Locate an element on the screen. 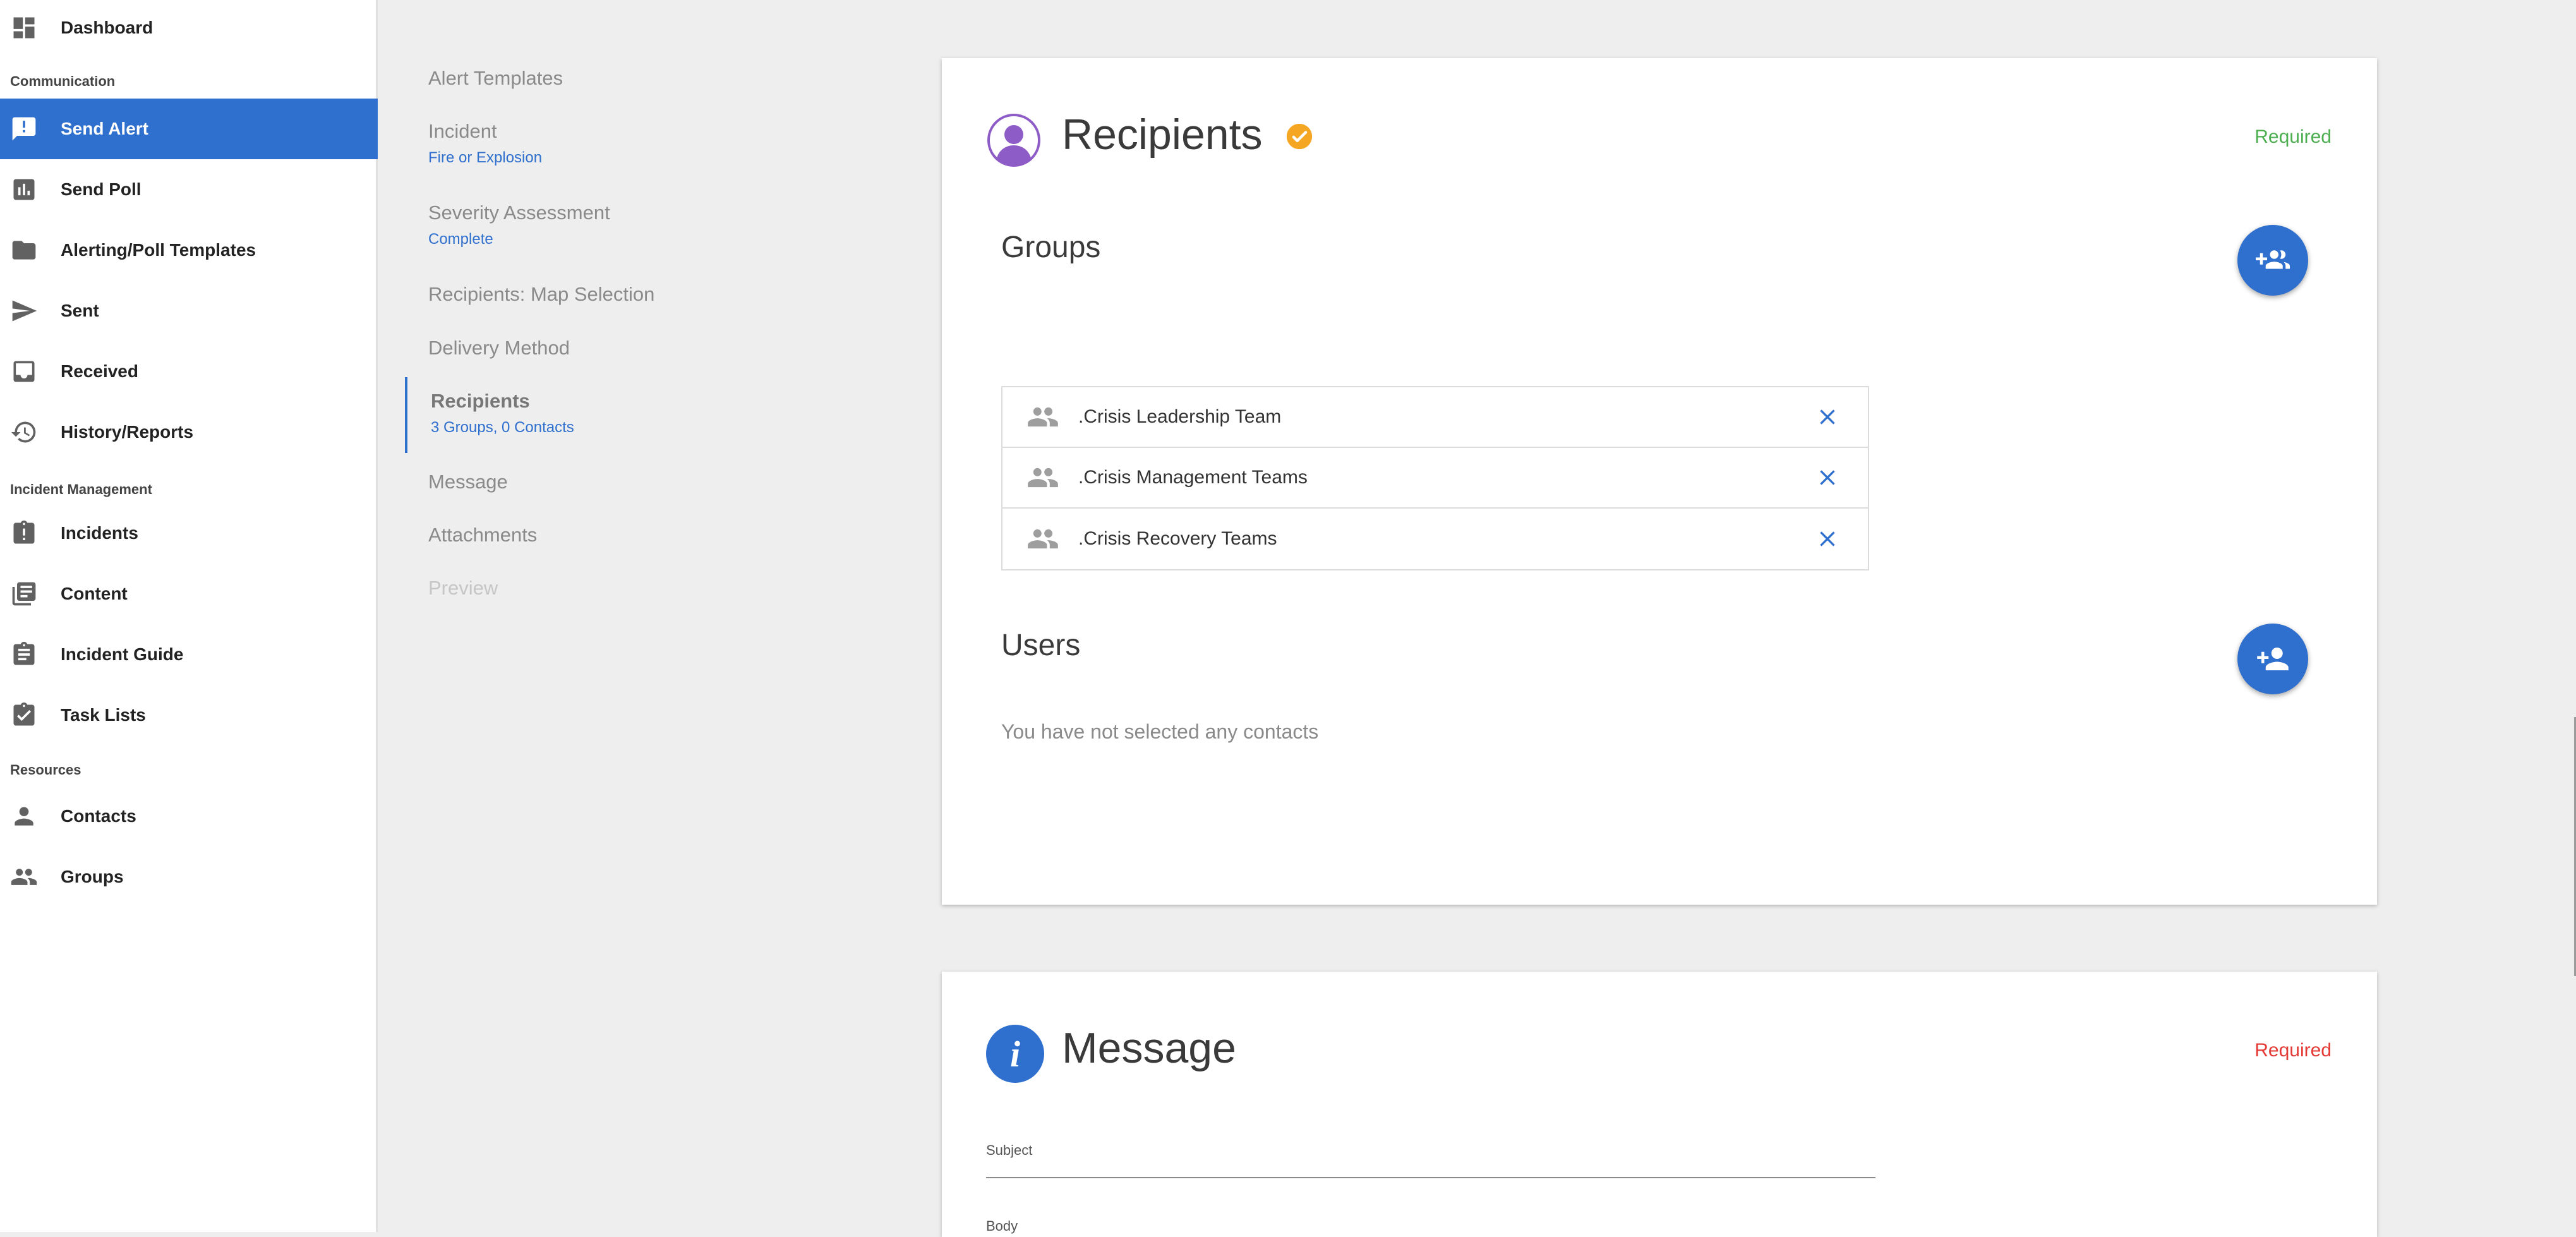 The image size is (2576, 1237). sidebar-item-label: Received is located at coordinates (99, 371).